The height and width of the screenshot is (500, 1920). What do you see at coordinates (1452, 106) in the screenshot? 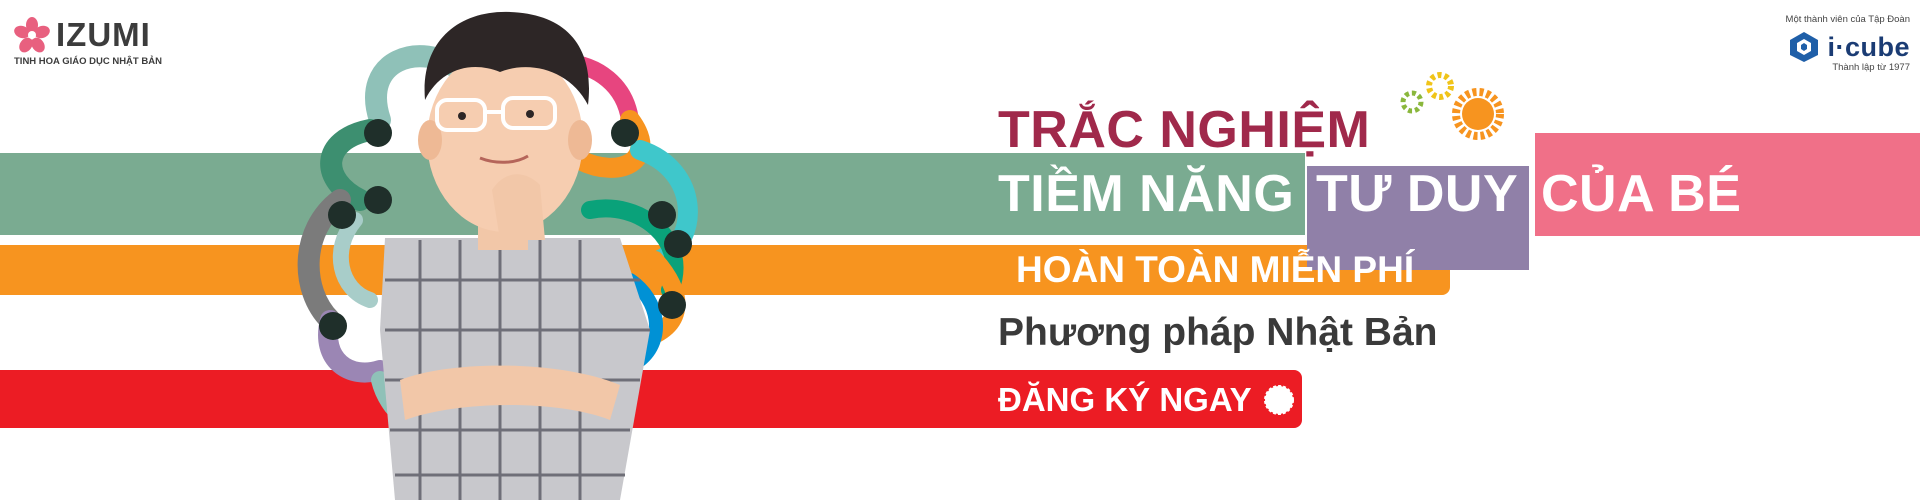
I see `gears-icon` at bounding box center [1452, 106].